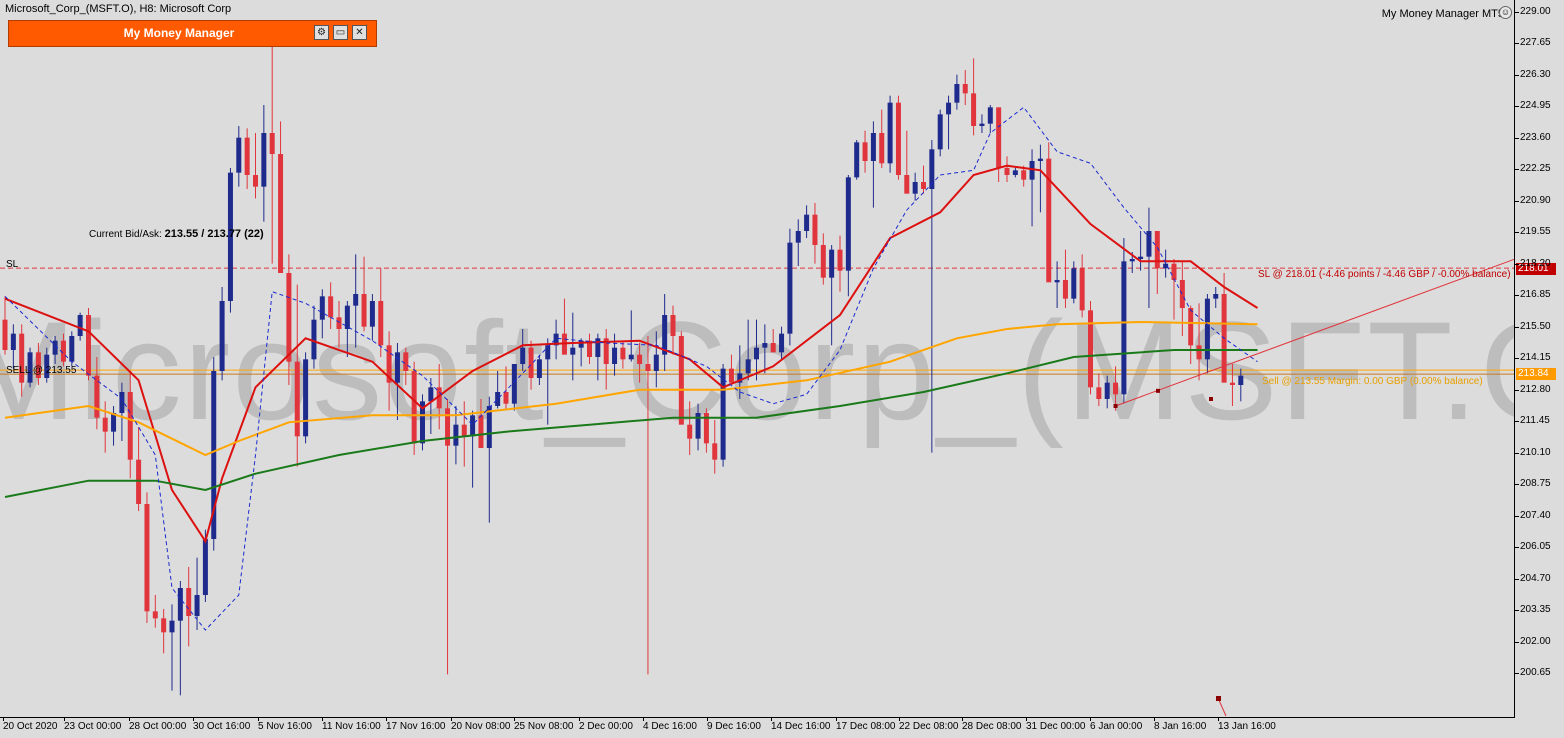  Describe the element at coordinates (734, 726) in the screenshot. I see `time-axis-label: 9 Dec 16:00` at that location.